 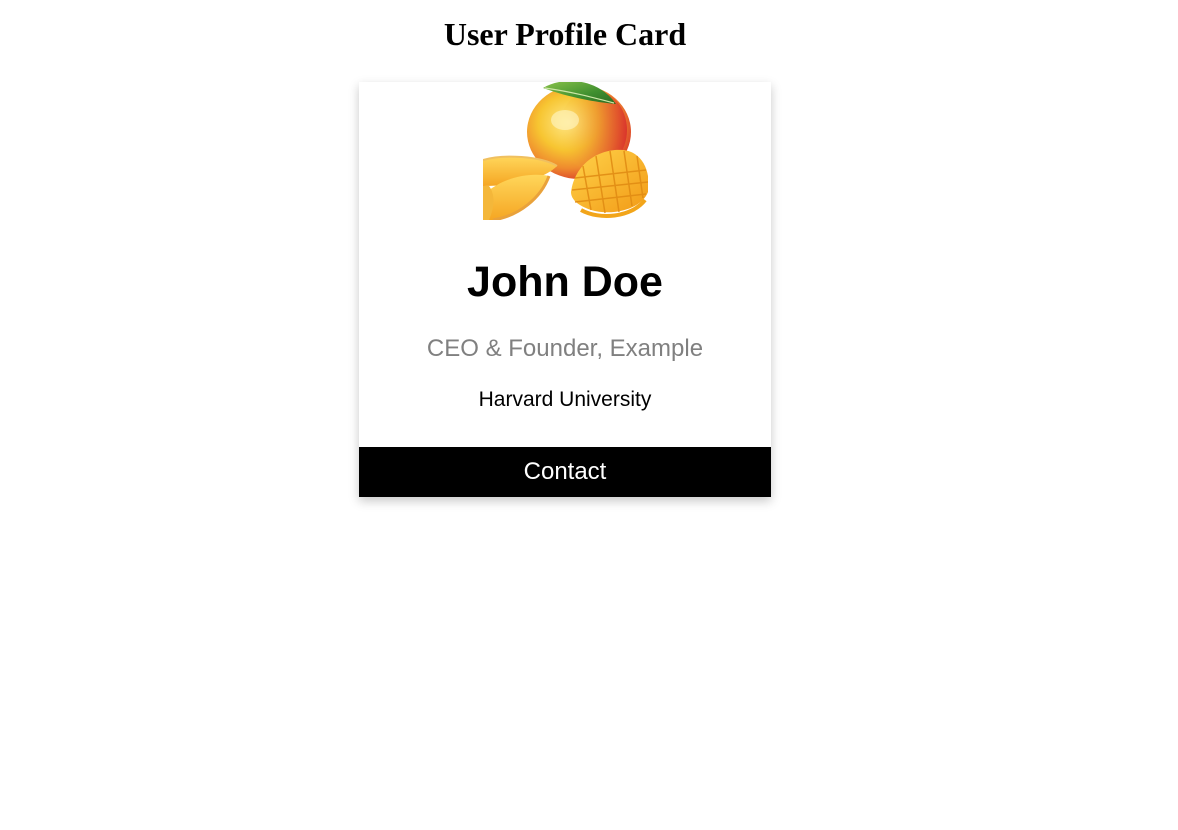 I want to click on profile-name: John Doe, so click(x=565, y=282).